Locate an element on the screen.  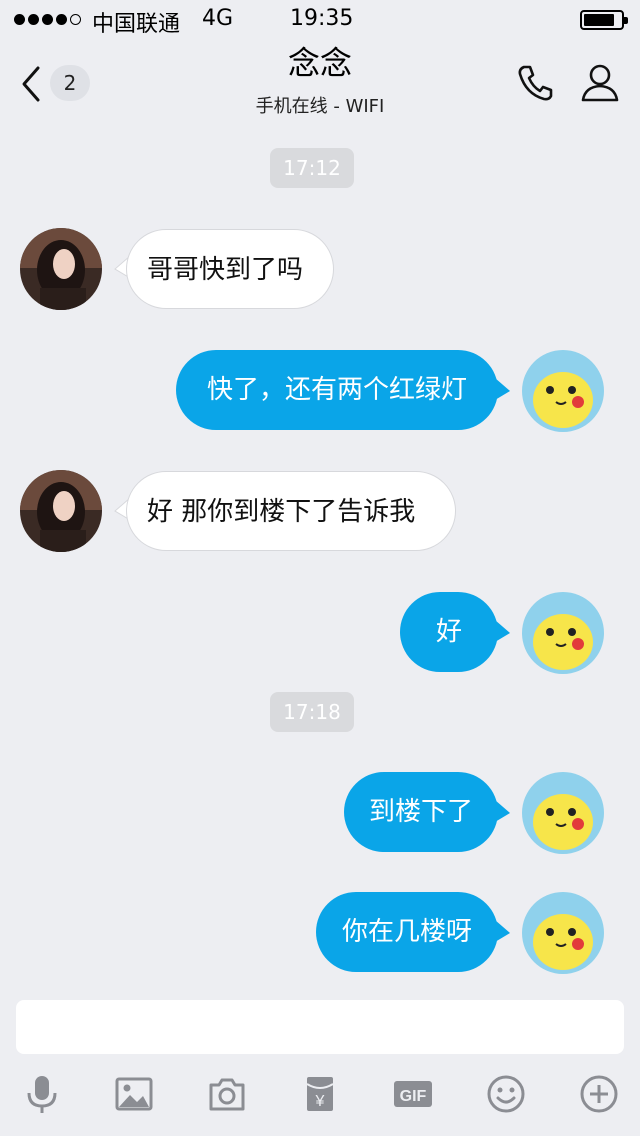
phone-icon is located at coordinates (535, 83).